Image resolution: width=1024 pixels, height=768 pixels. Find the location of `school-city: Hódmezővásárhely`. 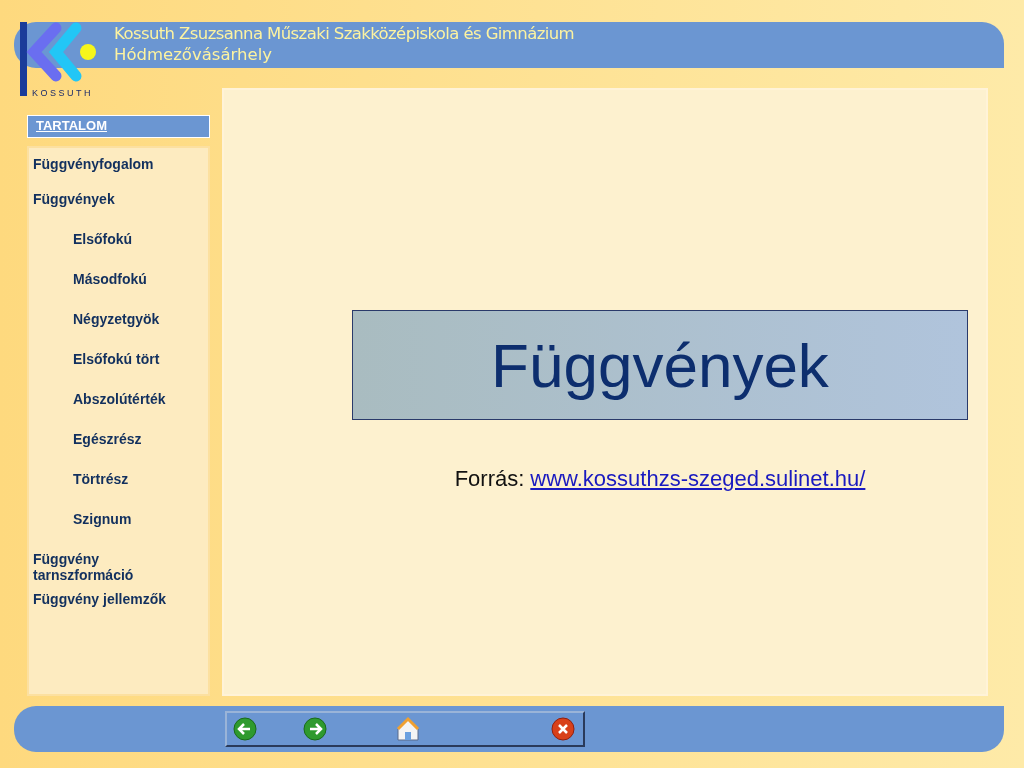

school-city: Hódmezővásárhely is located at coordinates (193, 54).